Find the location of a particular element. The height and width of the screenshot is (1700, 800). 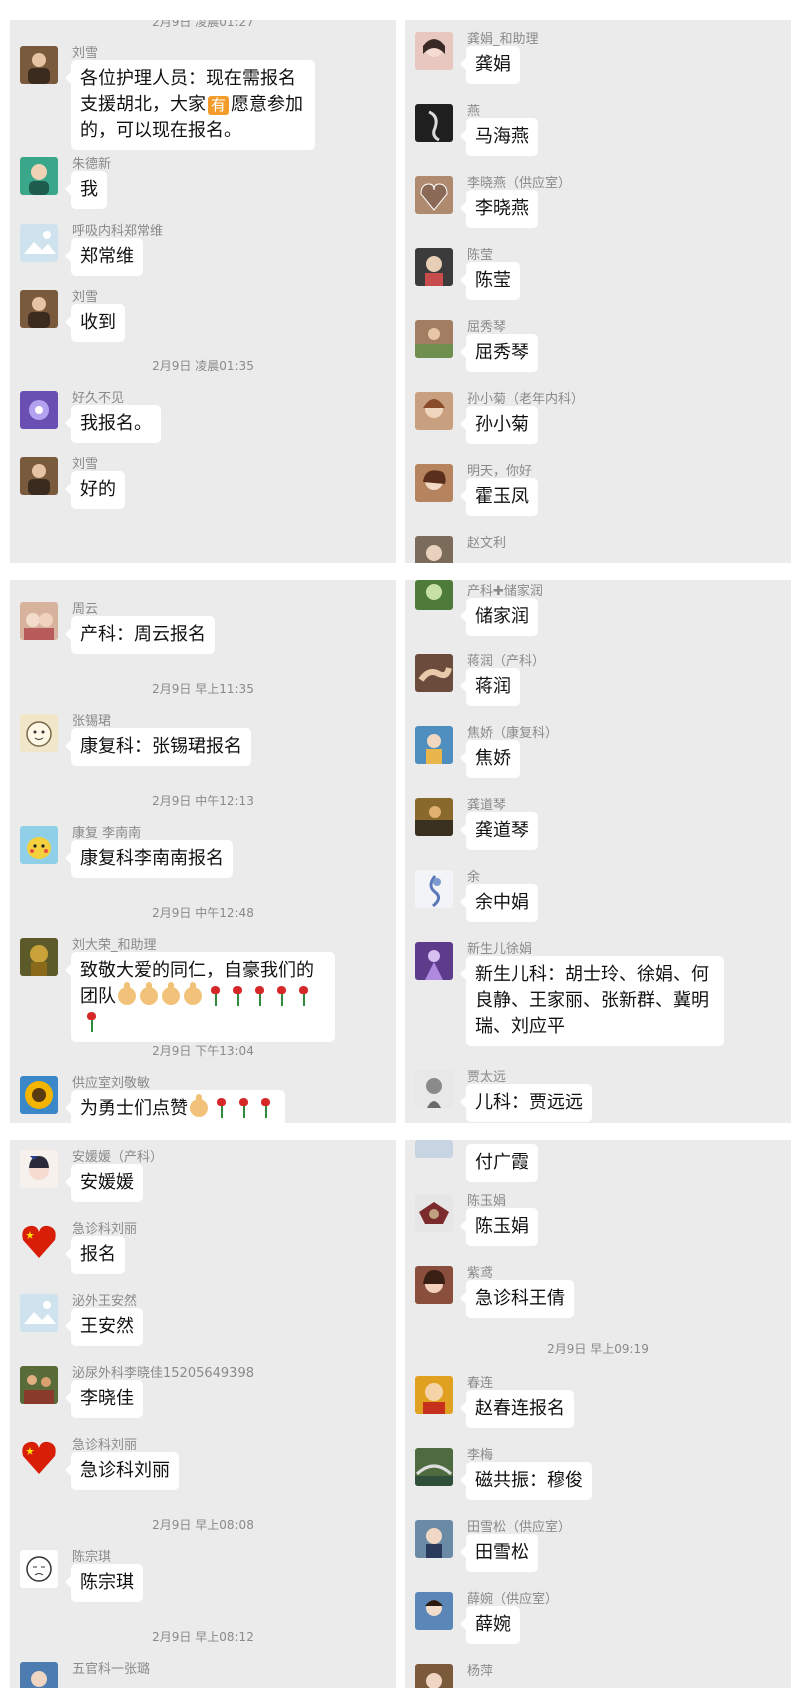

message-bubble: 致敬大爱的同仁，自豪我们的团队 is located at coordinates (200, 997).